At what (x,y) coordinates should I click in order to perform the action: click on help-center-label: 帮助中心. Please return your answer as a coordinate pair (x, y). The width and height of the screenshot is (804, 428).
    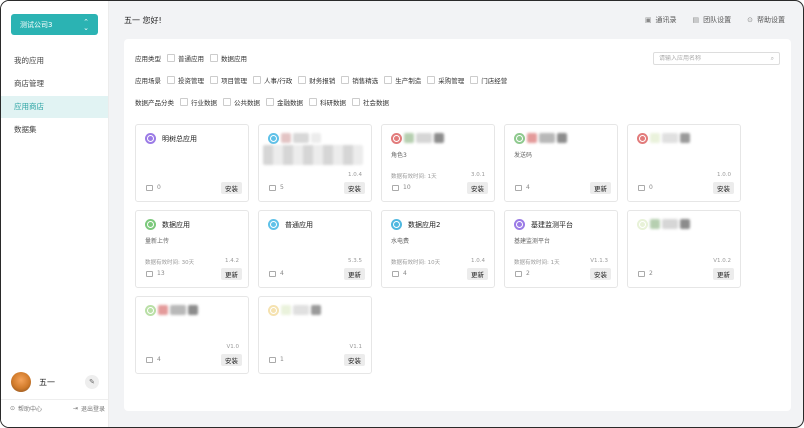
    Looking at the image, I should click on (30, 409).